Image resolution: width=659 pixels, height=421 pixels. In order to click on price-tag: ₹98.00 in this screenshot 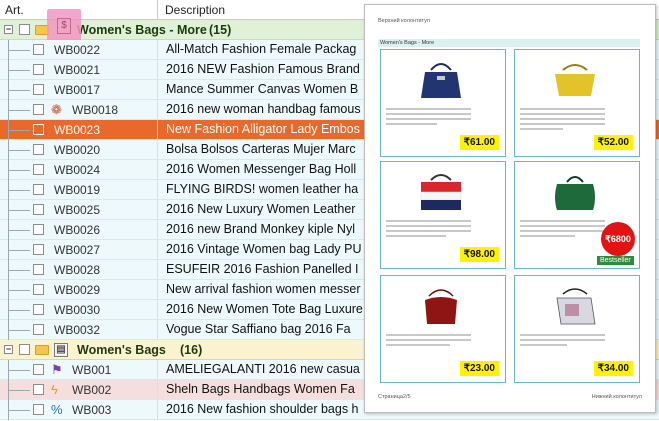, I will do `click(479, 254)`.